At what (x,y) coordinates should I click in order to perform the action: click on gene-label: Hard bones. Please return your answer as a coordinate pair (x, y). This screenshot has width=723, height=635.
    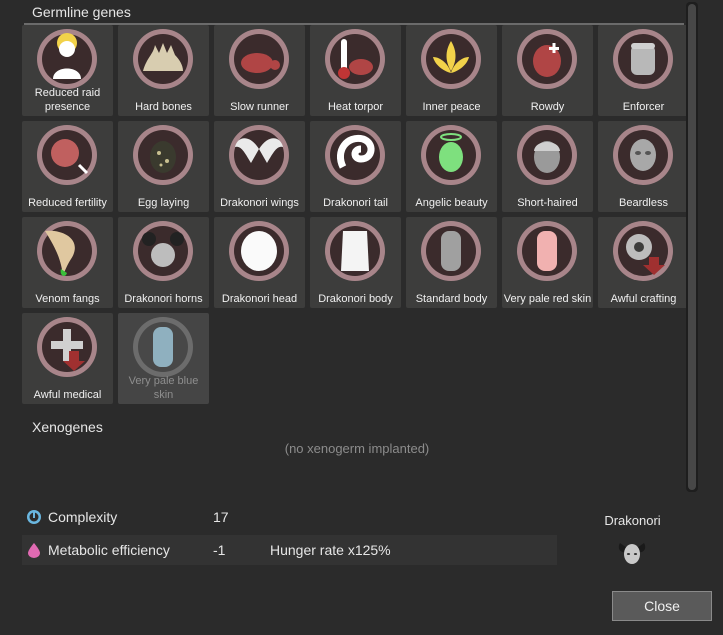
    Looking at the image, I should click on (163, 107).